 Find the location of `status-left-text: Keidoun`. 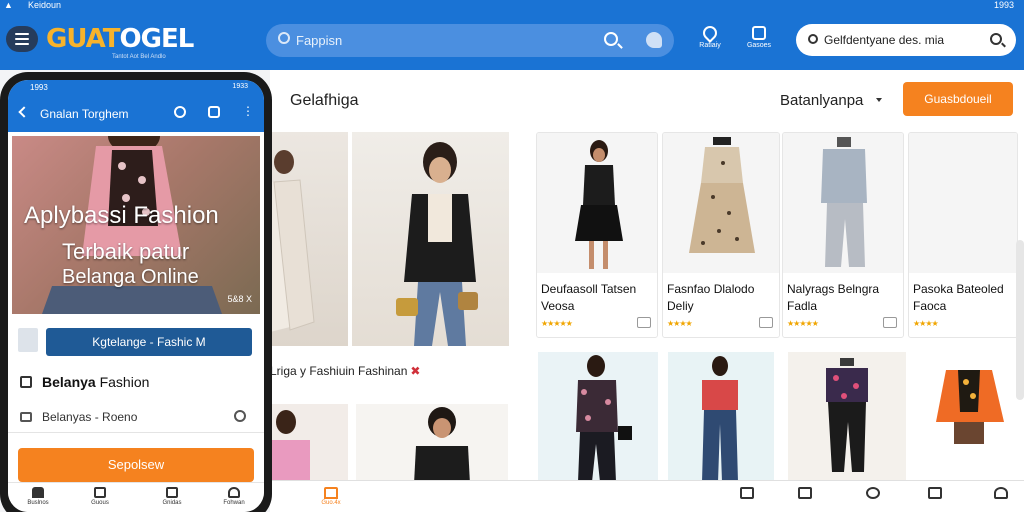

status-left-text: Keidoun is located at coordinates (45, 5).